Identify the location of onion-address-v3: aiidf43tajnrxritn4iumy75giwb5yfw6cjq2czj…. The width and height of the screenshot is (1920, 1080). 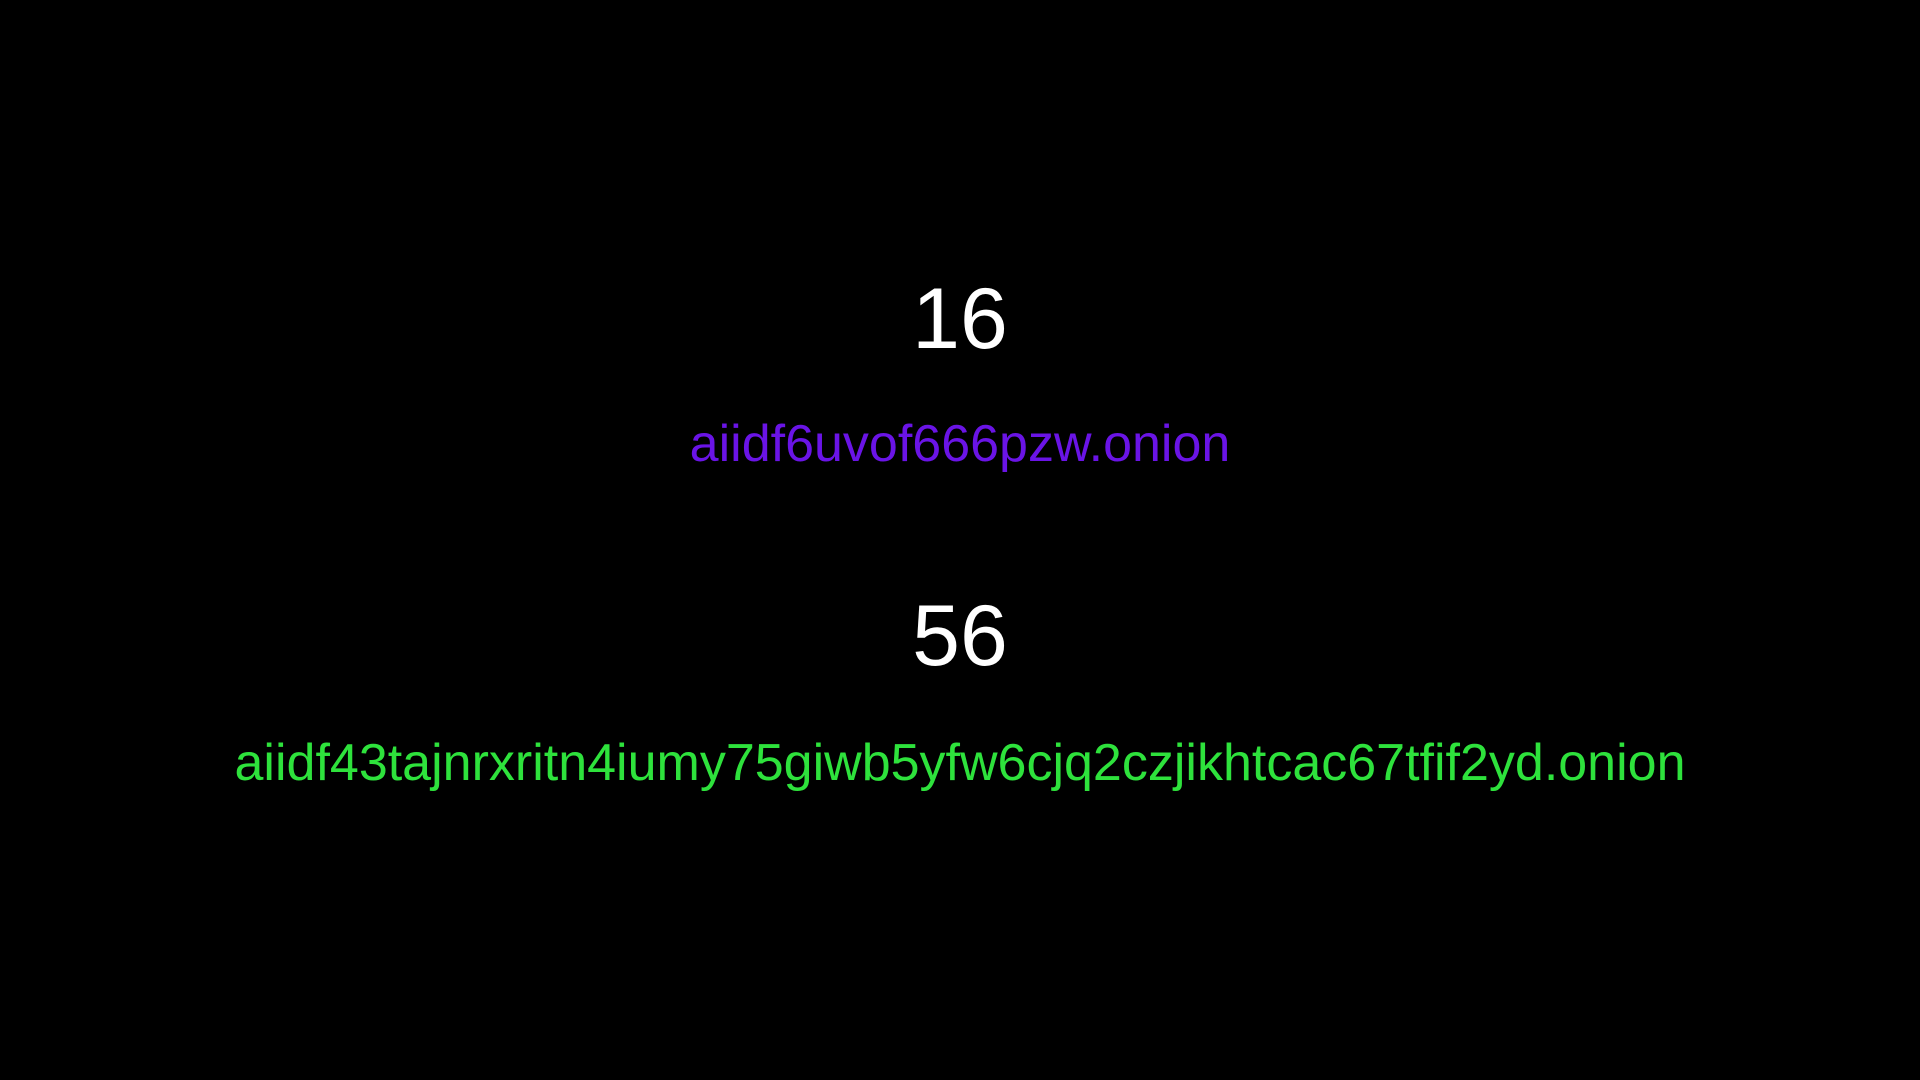
(960, 763).